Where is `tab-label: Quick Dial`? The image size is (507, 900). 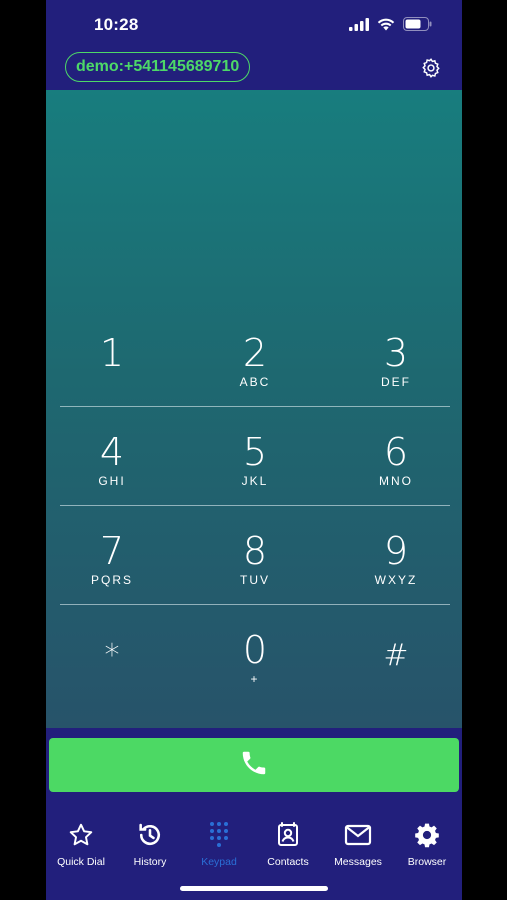 tab-label: Quick Dial is located at coordinates (81, 862).